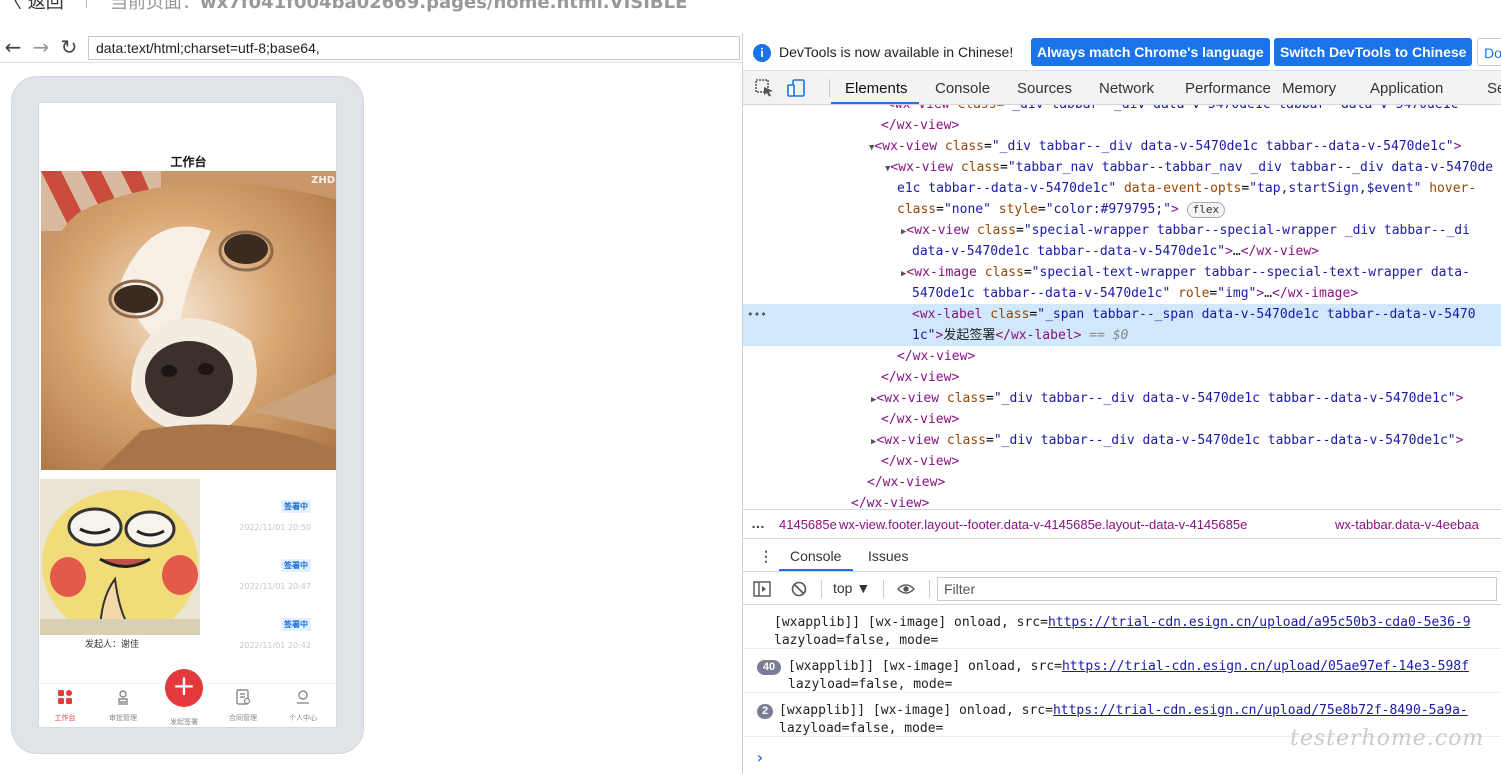 The image size is (1501, 774). What do you see at coordinates (1228, 88) in the screenshot?
I see `tab-performance: Performance` at bounding box center [1228, 88].